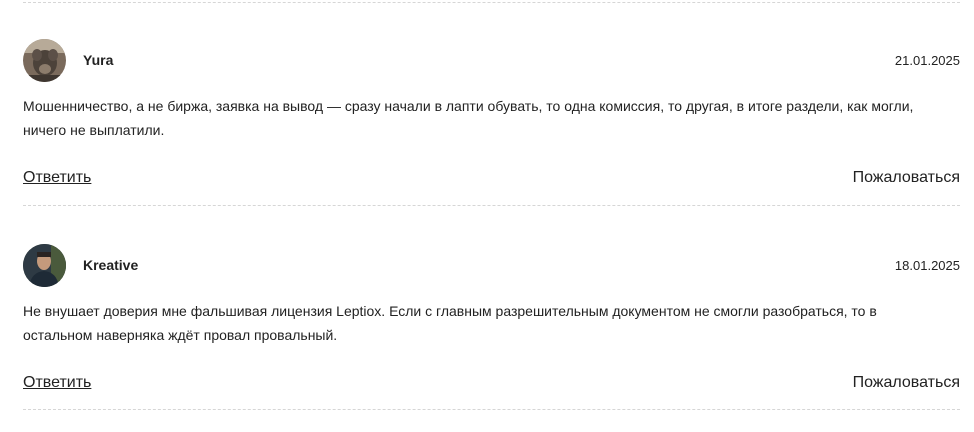 This screenshot has width=974, height=432. Describe the element at coordinates (927, 60) in the screenshot. I see `comment-date: 21.01.2025` at that location.